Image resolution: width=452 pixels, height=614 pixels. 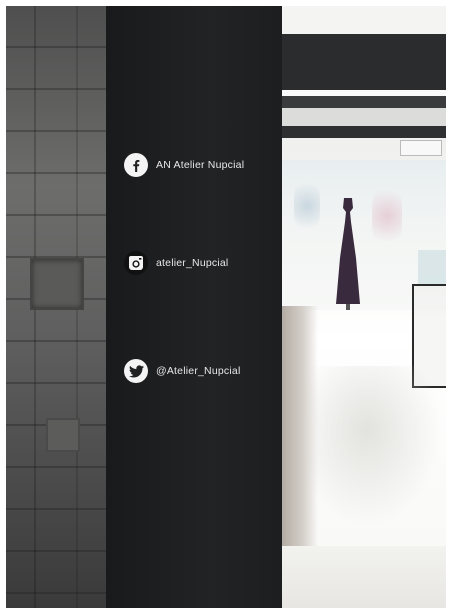 I want to click on ceiling, so click(x=364, y=20).